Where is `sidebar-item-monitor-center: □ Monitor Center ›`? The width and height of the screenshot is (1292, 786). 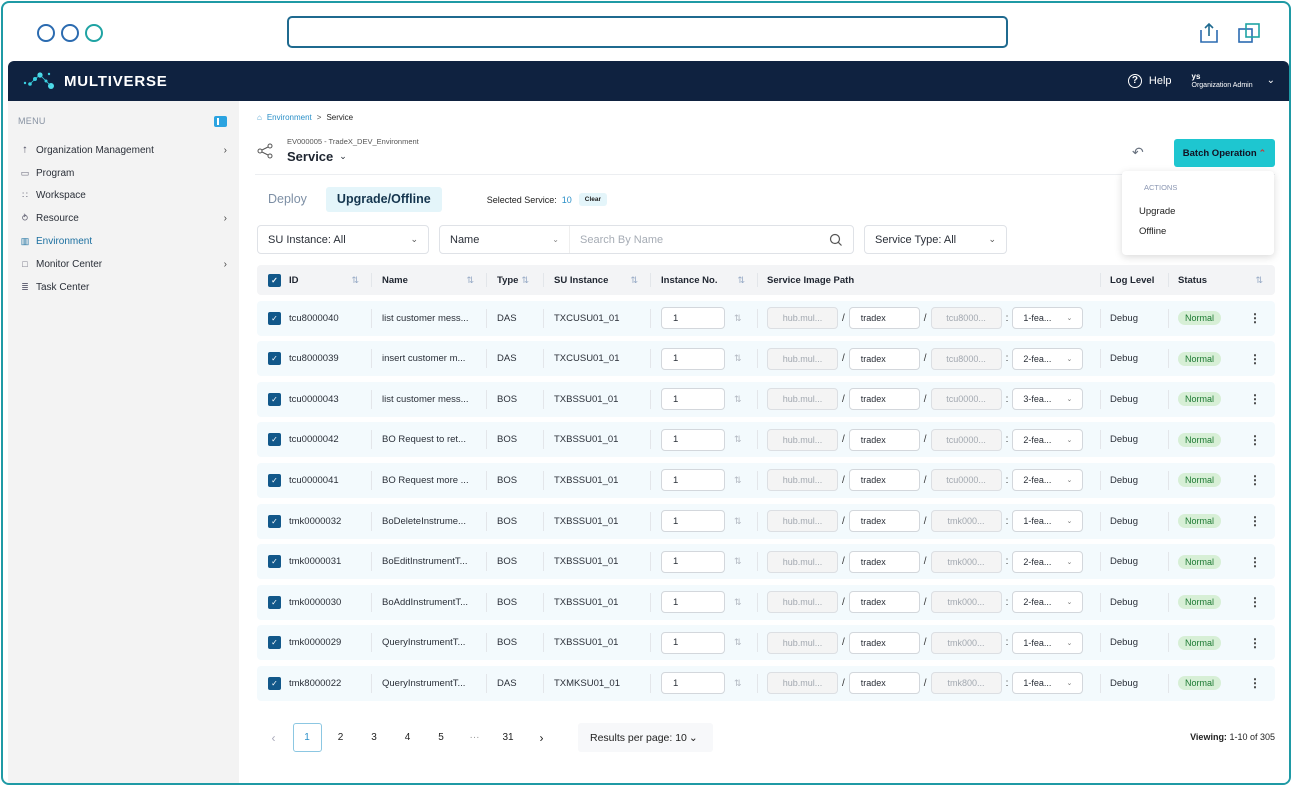
sidebar-item-monitor-center: □ Monitor Center › is located at coordinates (123, 264).